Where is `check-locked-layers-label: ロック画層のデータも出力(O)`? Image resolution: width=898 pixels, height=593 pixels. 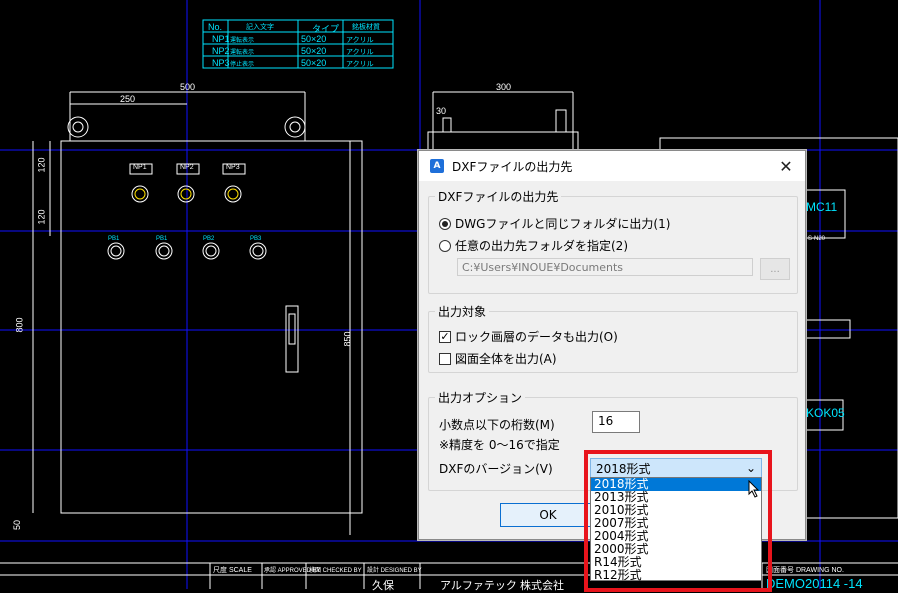
check-locked-layers-label: ロック画層のデータも出力(O) is located at coordinates (536, 337).